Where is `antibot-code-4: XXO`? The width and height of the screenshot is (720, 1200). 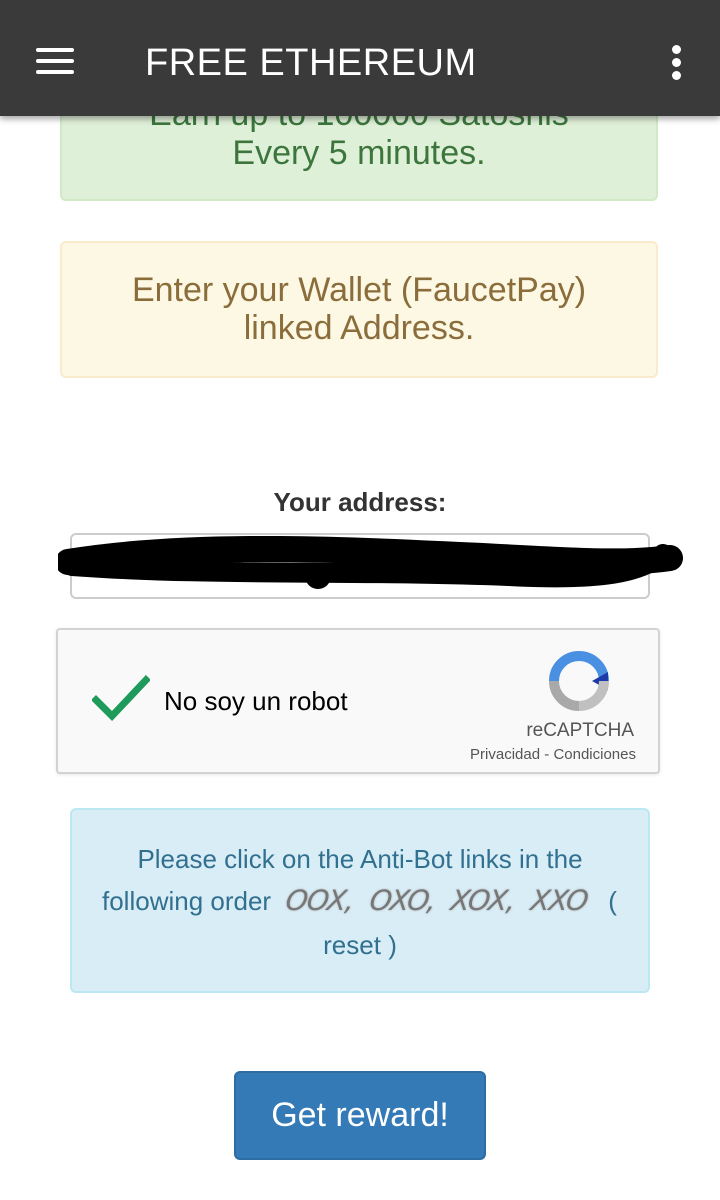
antibot-code-4: XXO is located at coordinates (558, 900).